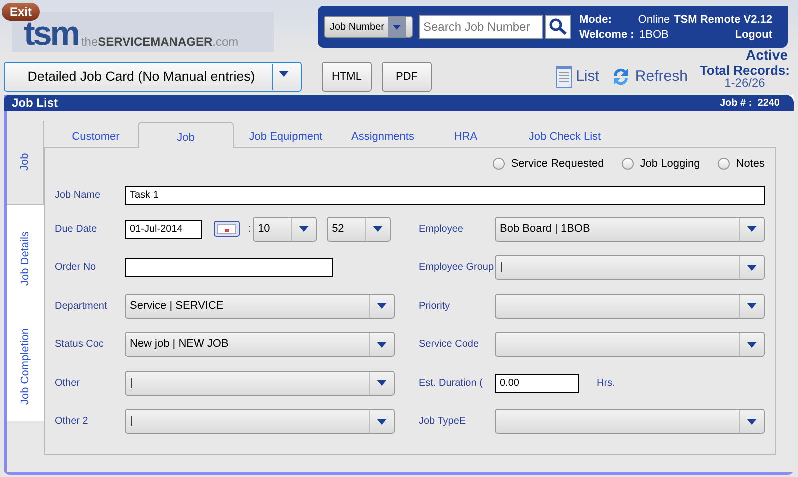 The height and width of the screenshot is (477, 798). Describe the element at coordinates (441, 229) in the screenshot. I see `field-label: Employee` at that location.